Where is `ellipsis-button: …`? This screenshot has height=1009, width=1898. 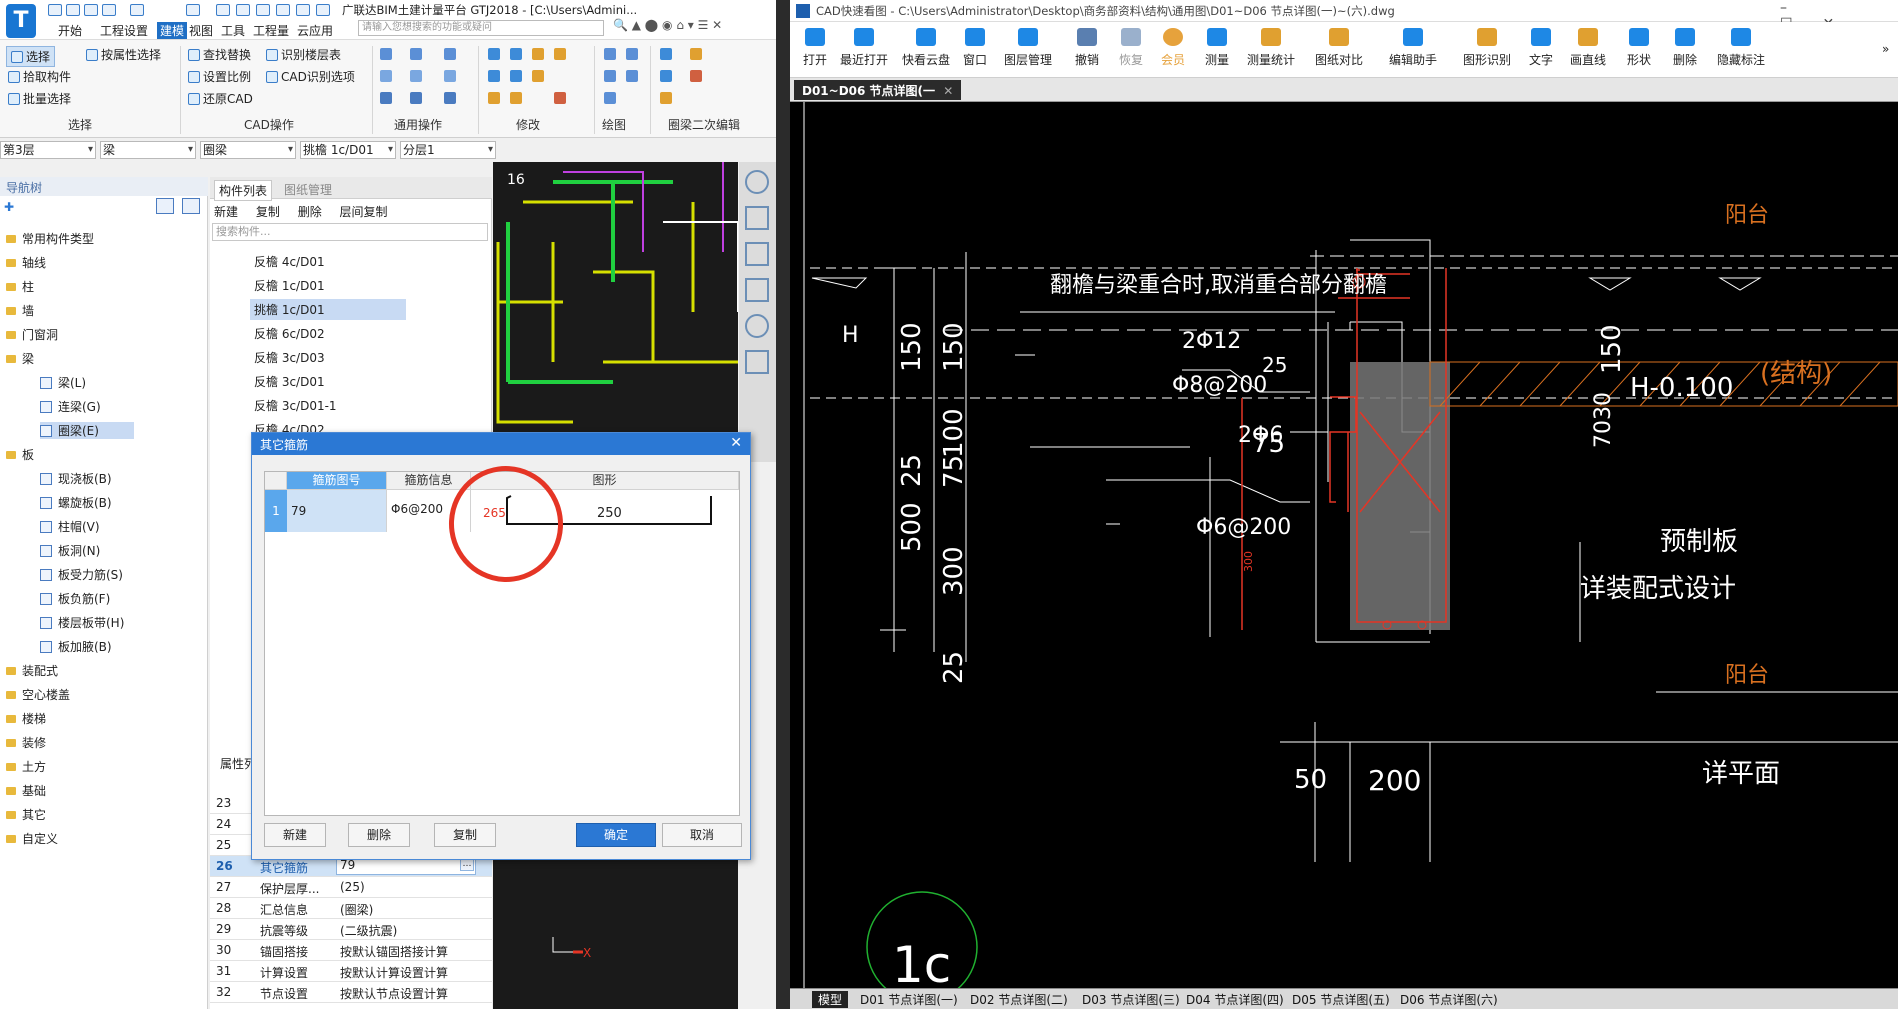 ellipsis-button: … is located at coordinates (467, 865).